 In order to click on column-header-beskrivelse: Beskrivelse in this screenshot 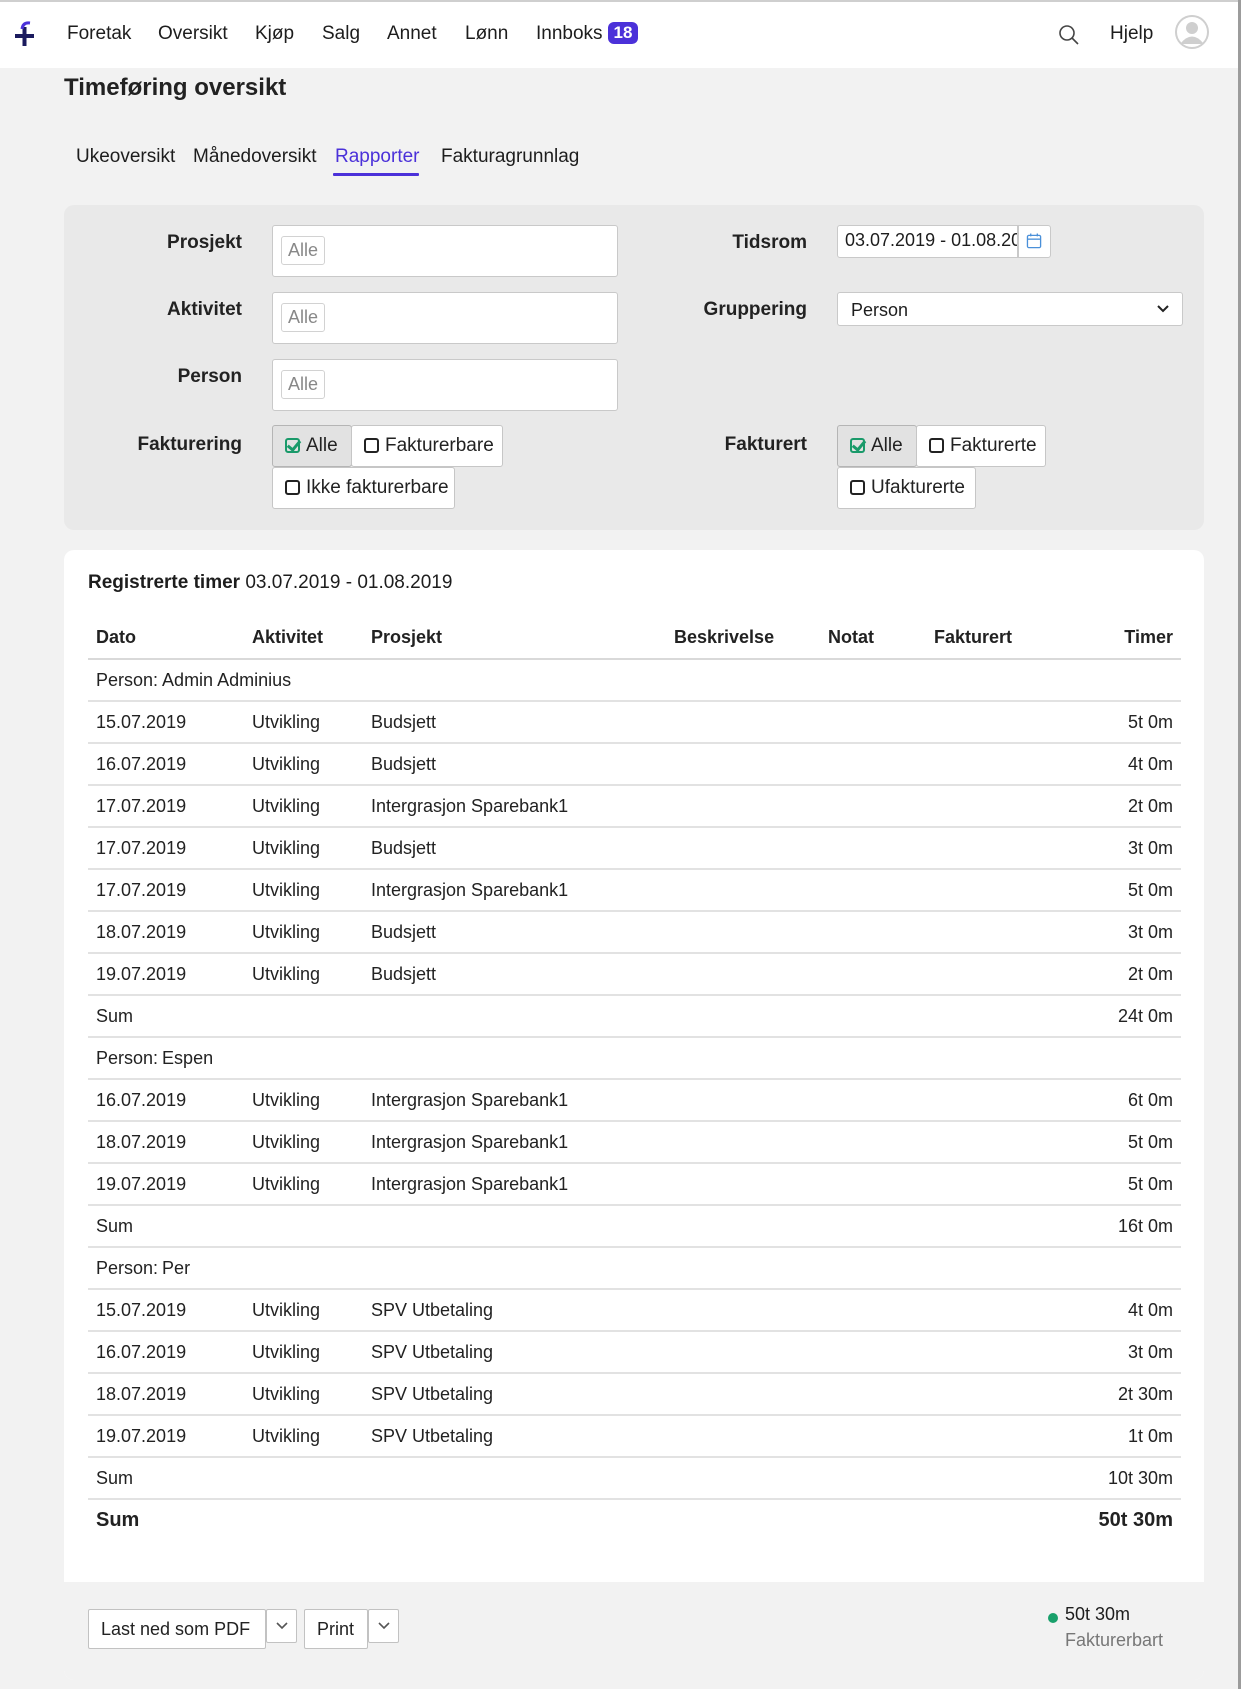, I will do `click(743, 638)`.